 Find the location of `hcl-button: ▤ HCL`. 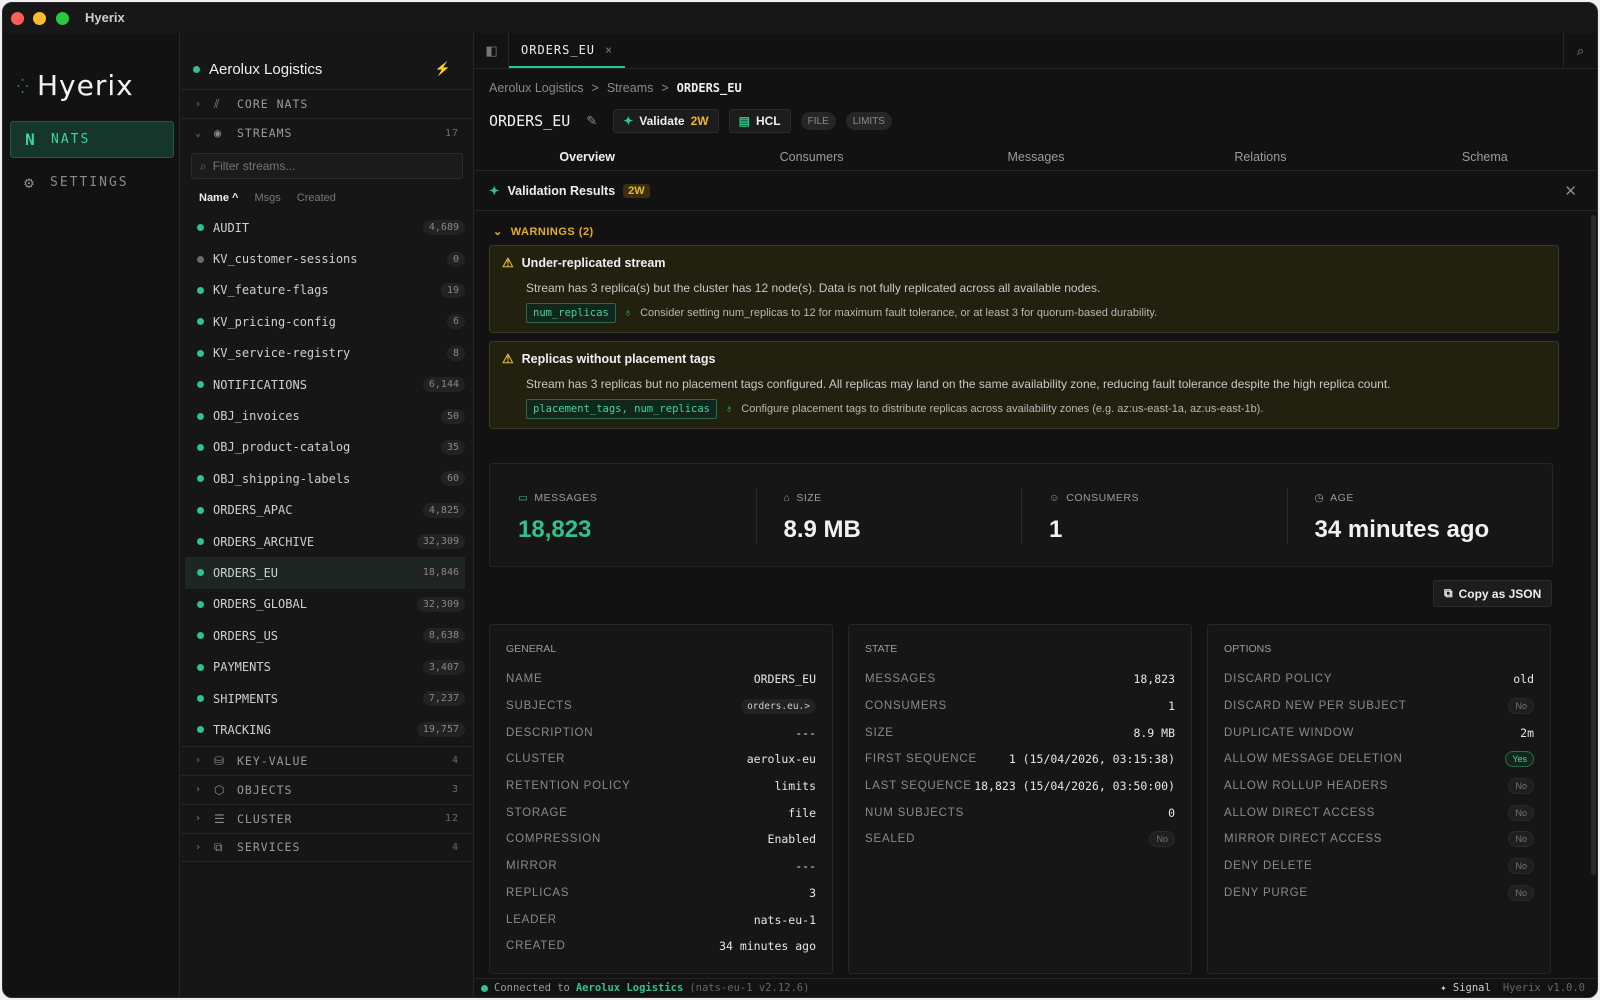

hcl-button: ▤ HCL is located at coordinates (759, 121).